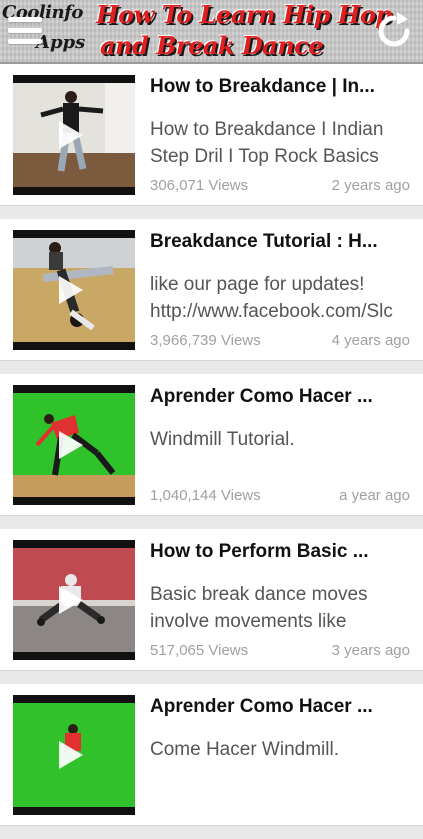 This screenshot has width=423, height=839. I want to click on upload-age: 2 years ago, so click(370, 185).